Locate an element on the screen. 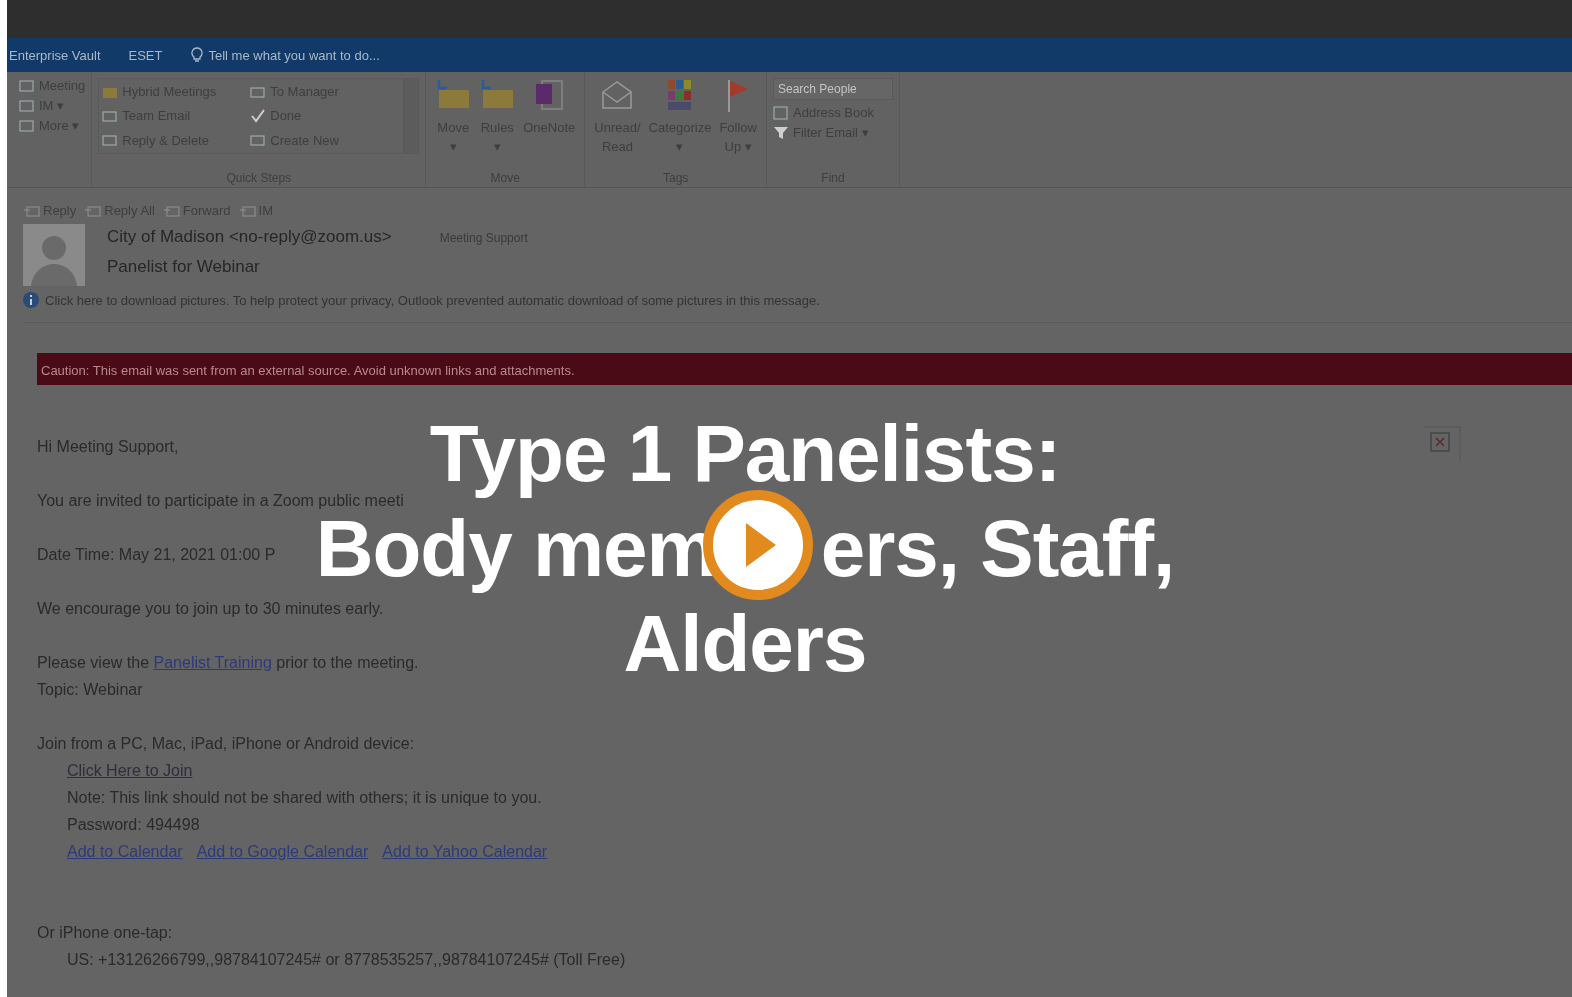  body-text: Join from a PC, Mac, iPad, iPhone or Android device: is located at coordinates (226, 743).